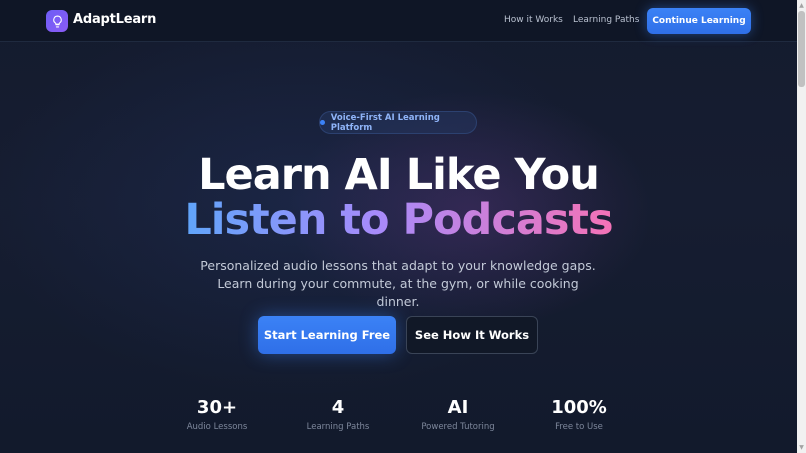  Describe the element at coordinates (606, 20) in the screenshot. I see `nav-learning-paths: Learning Paths` at that location.